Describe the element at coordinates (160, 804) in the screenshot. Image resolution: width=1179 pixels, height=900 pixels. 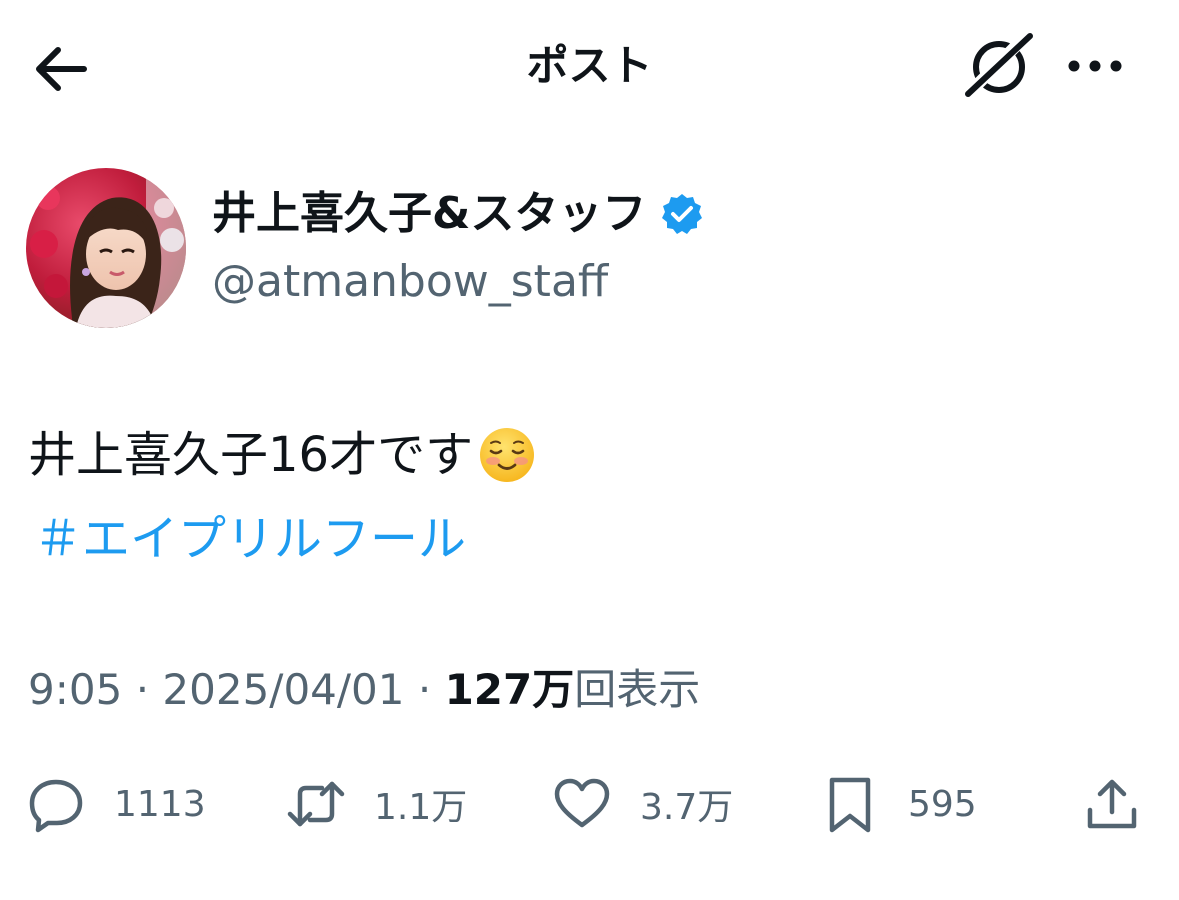
I see `reply-count: 1113` at that location.